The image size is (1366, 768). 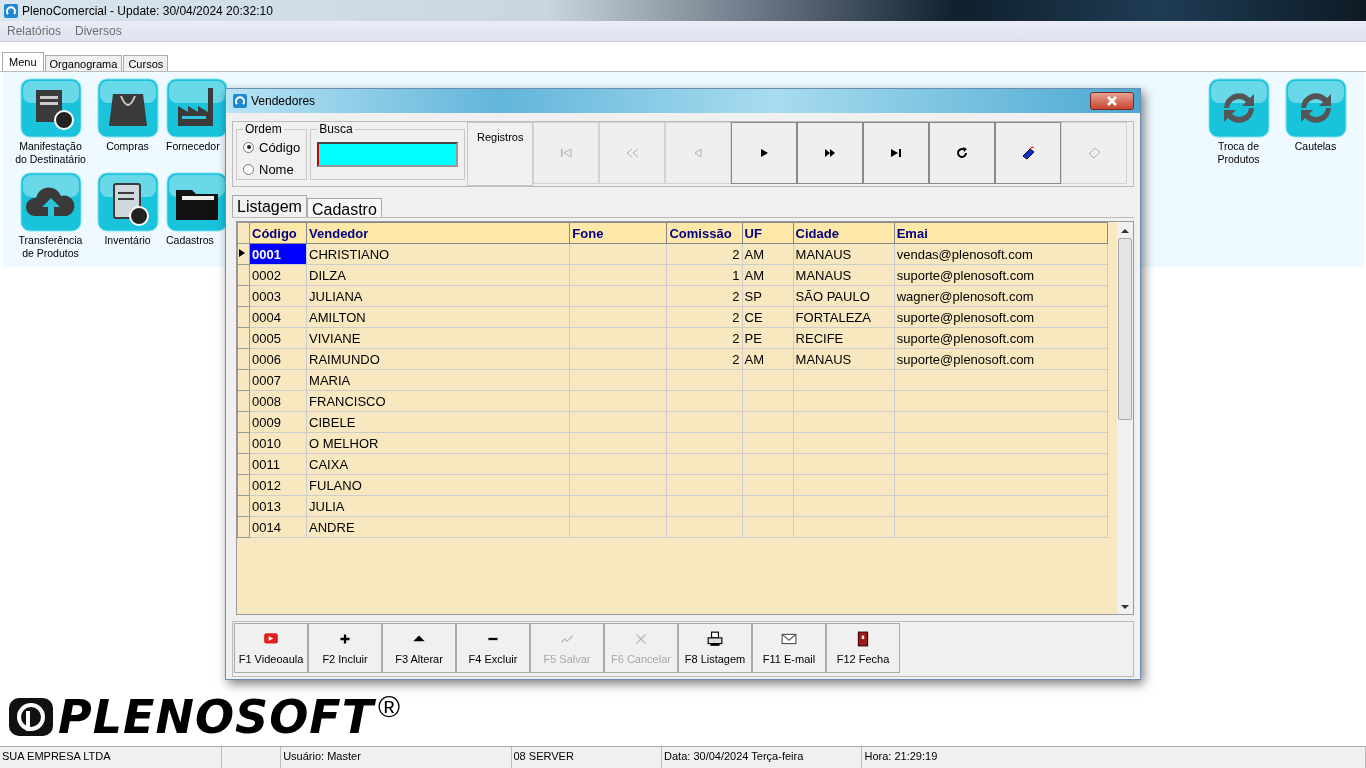 I want to click on first-record-icon, so click(x=566, y=153).